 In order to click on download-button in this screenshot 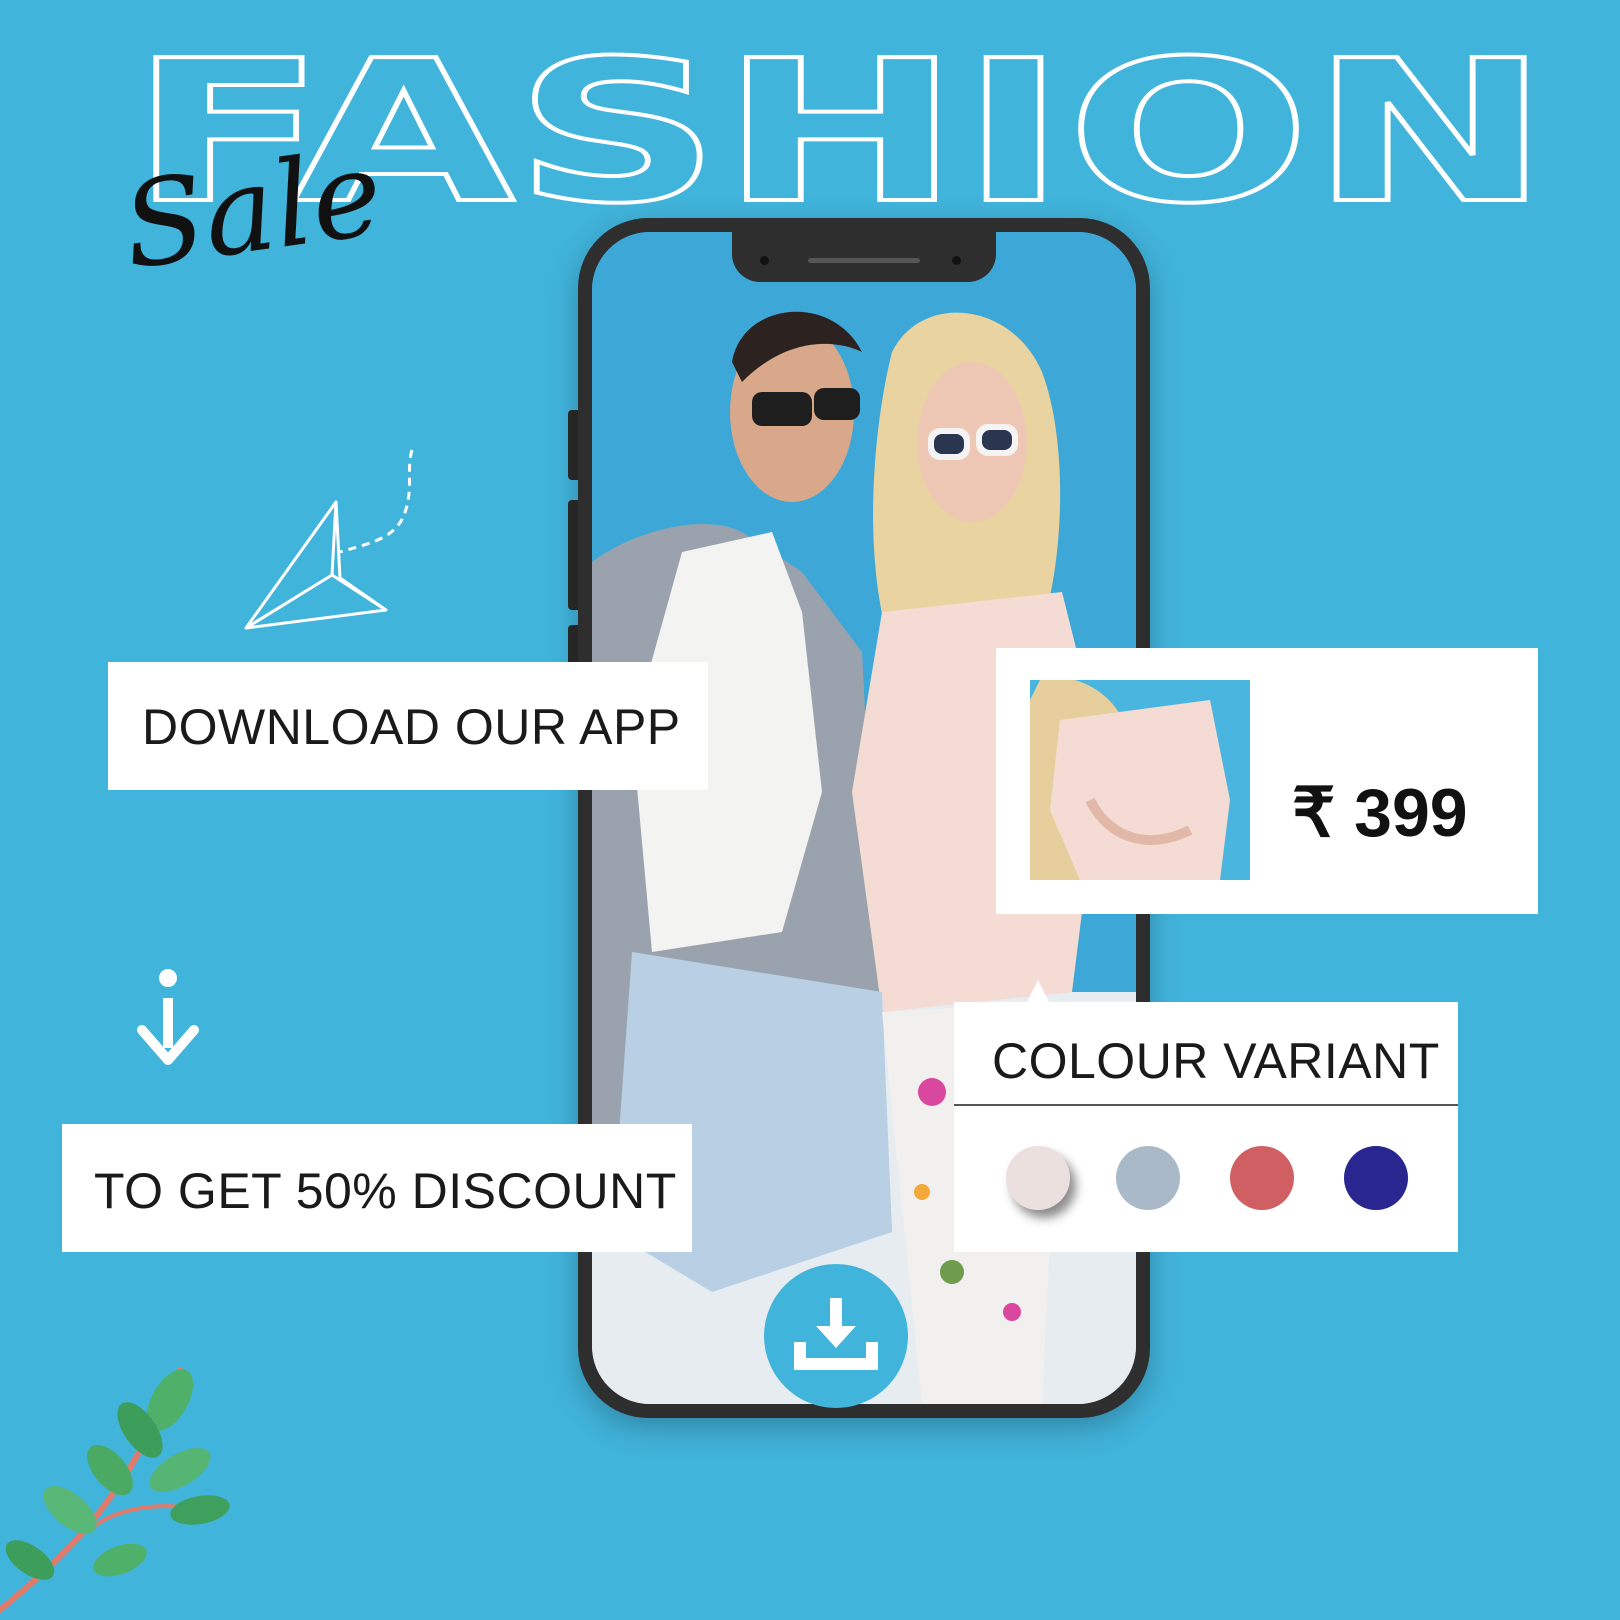, I will do `click(836, 1336)`.